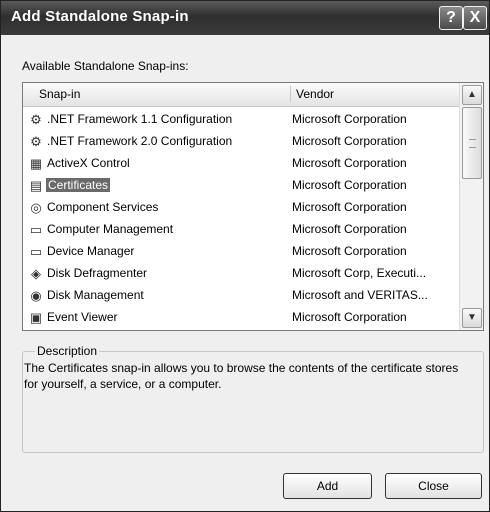 The width and height of the screenshot is (490, 512). What do you see at coordinates (103, 207) in the screenshot?
I see `snapin-name: Component Services` at bounding box center [103, 207].